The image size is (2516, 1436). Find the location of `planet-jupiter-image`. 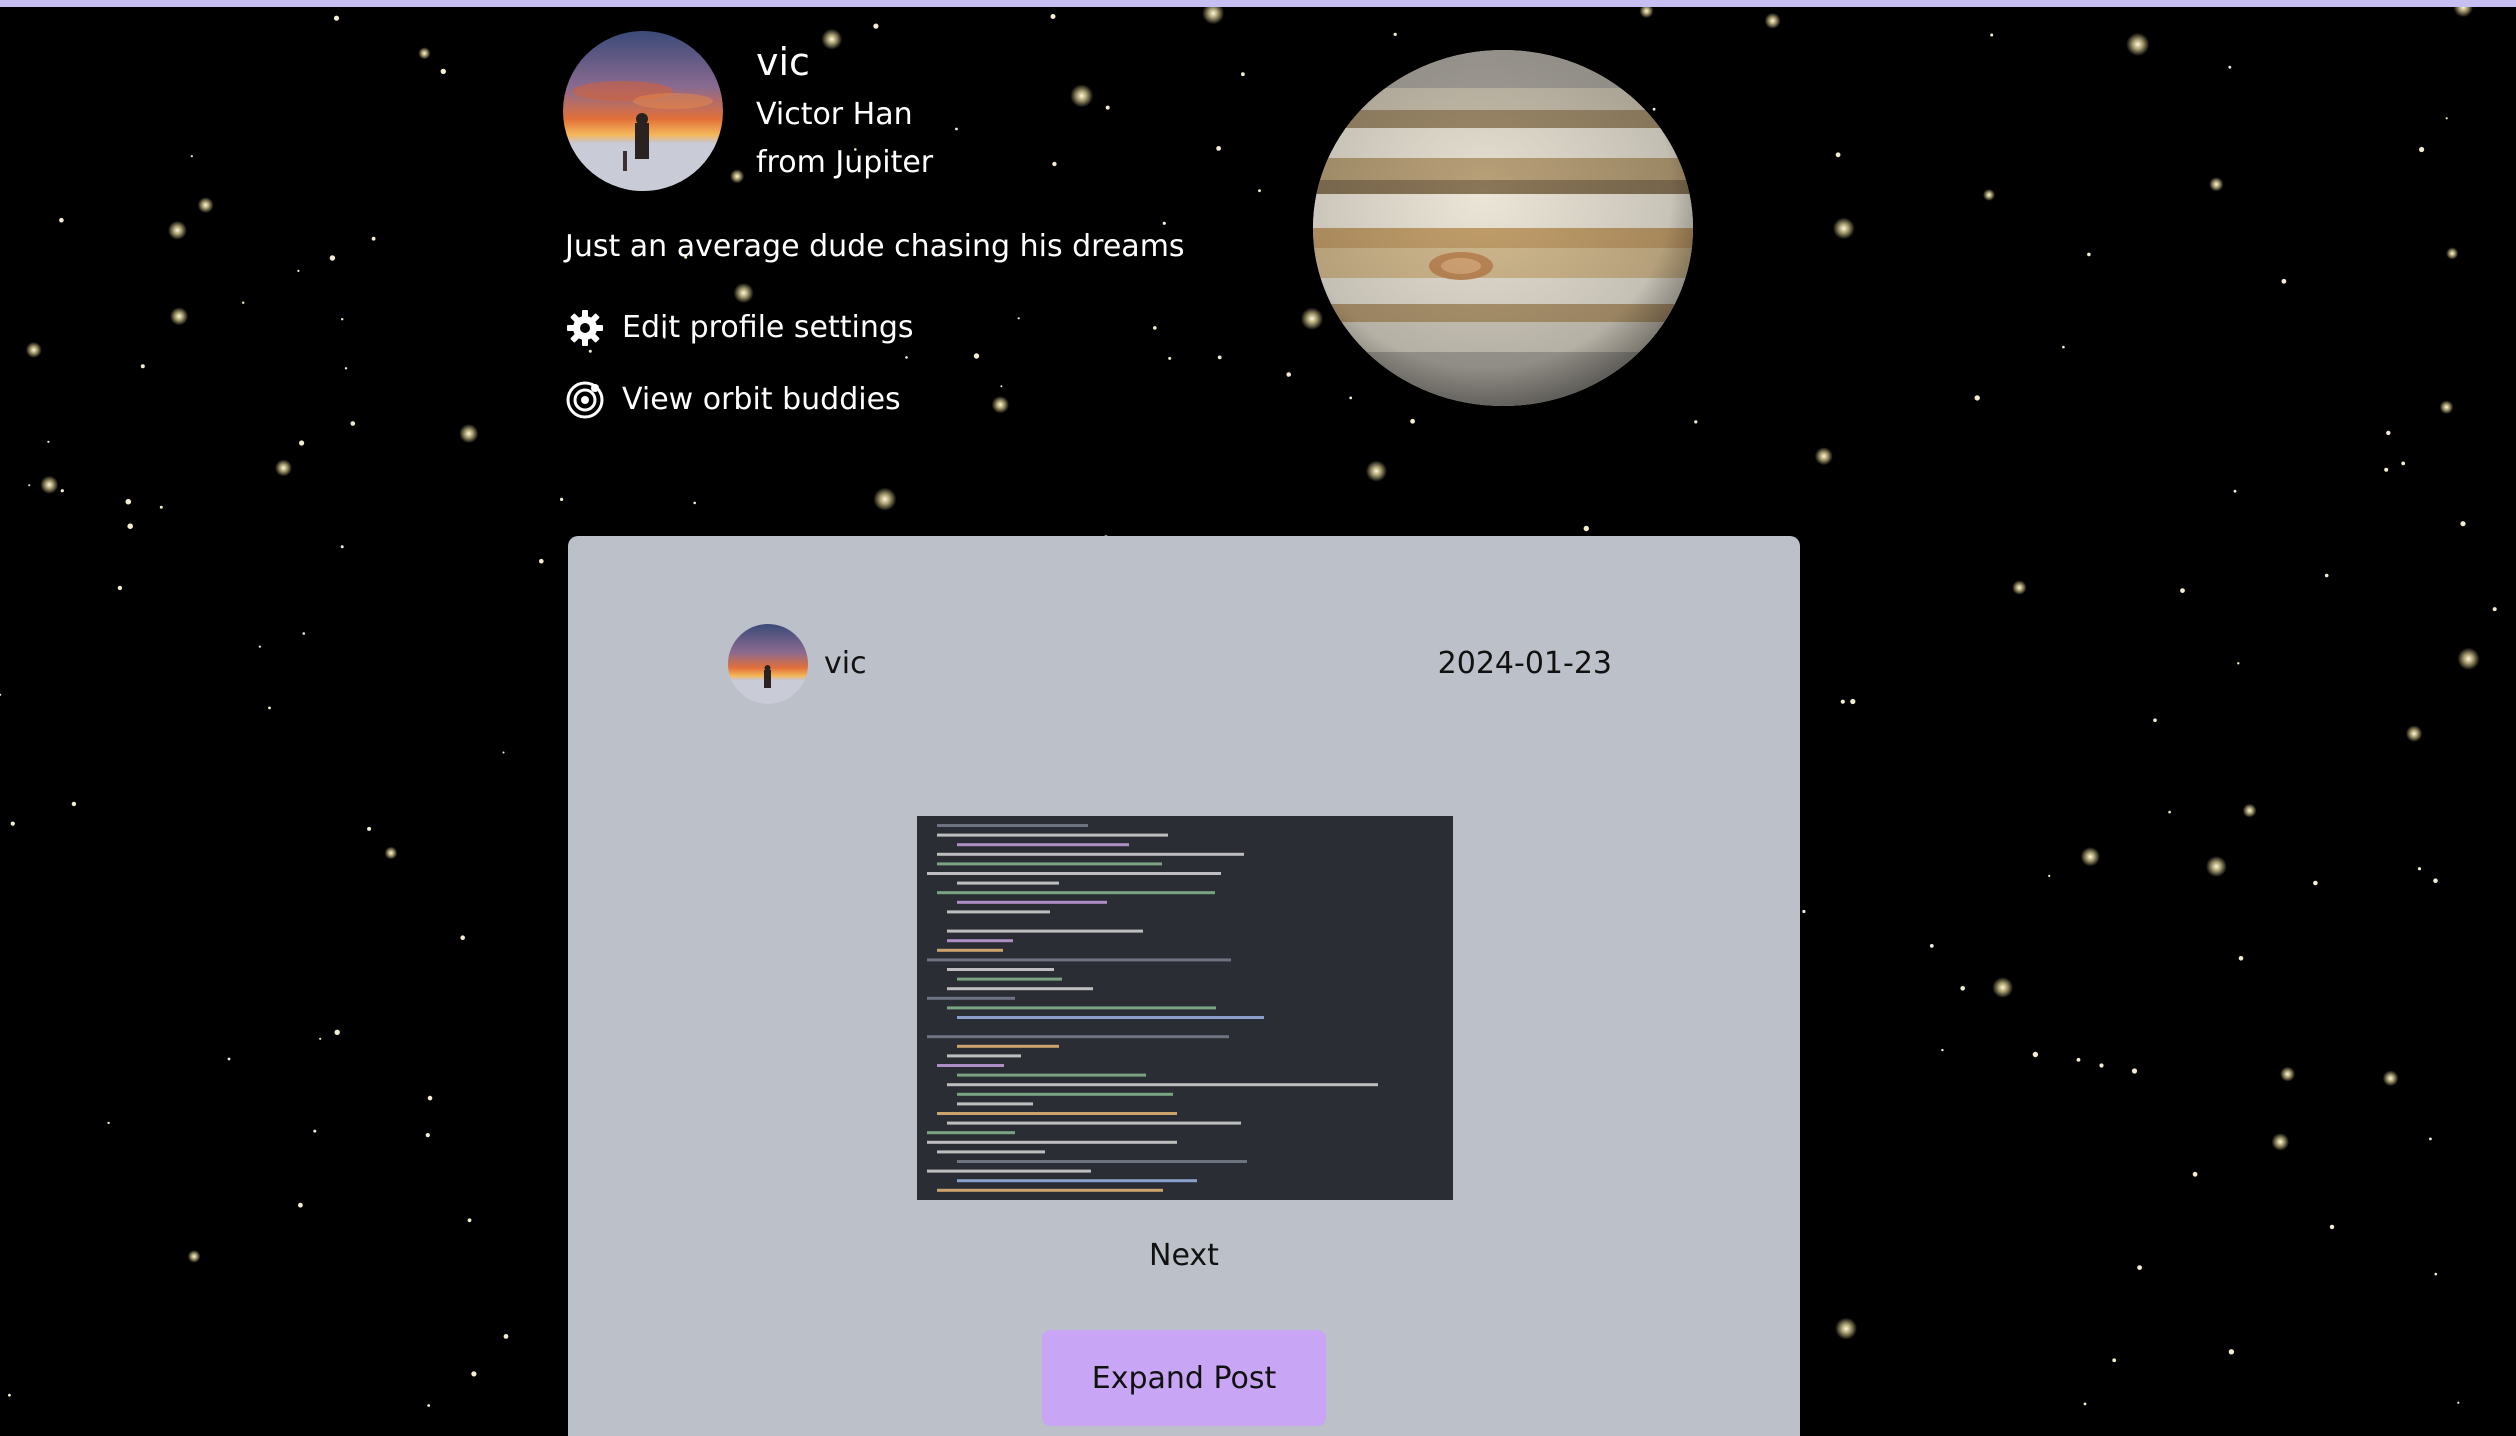

planet-jupiter-image is located at coordinates (1503, 228).